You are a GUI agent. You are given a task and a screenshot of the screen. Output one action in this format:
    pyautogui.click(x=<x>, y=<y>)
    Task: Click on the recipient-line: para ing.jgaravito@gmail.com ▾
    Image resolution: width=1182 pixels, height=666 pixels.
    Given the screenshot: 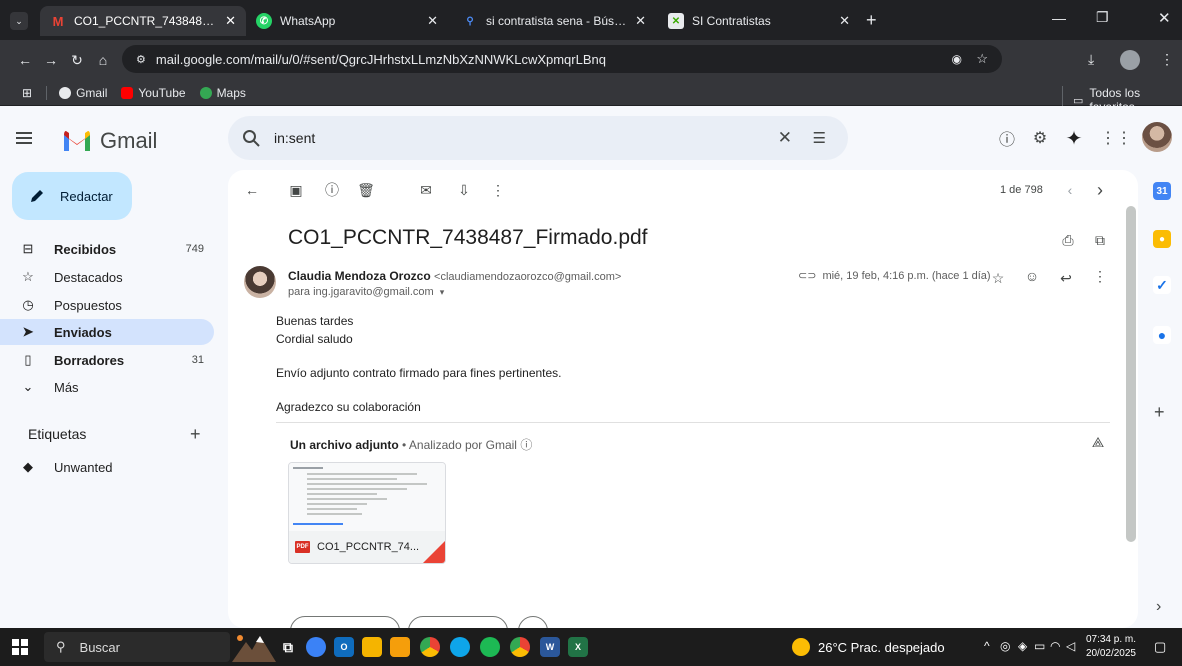 What is the action you would take?
    pyautogui.click(x=366, y=292)
    